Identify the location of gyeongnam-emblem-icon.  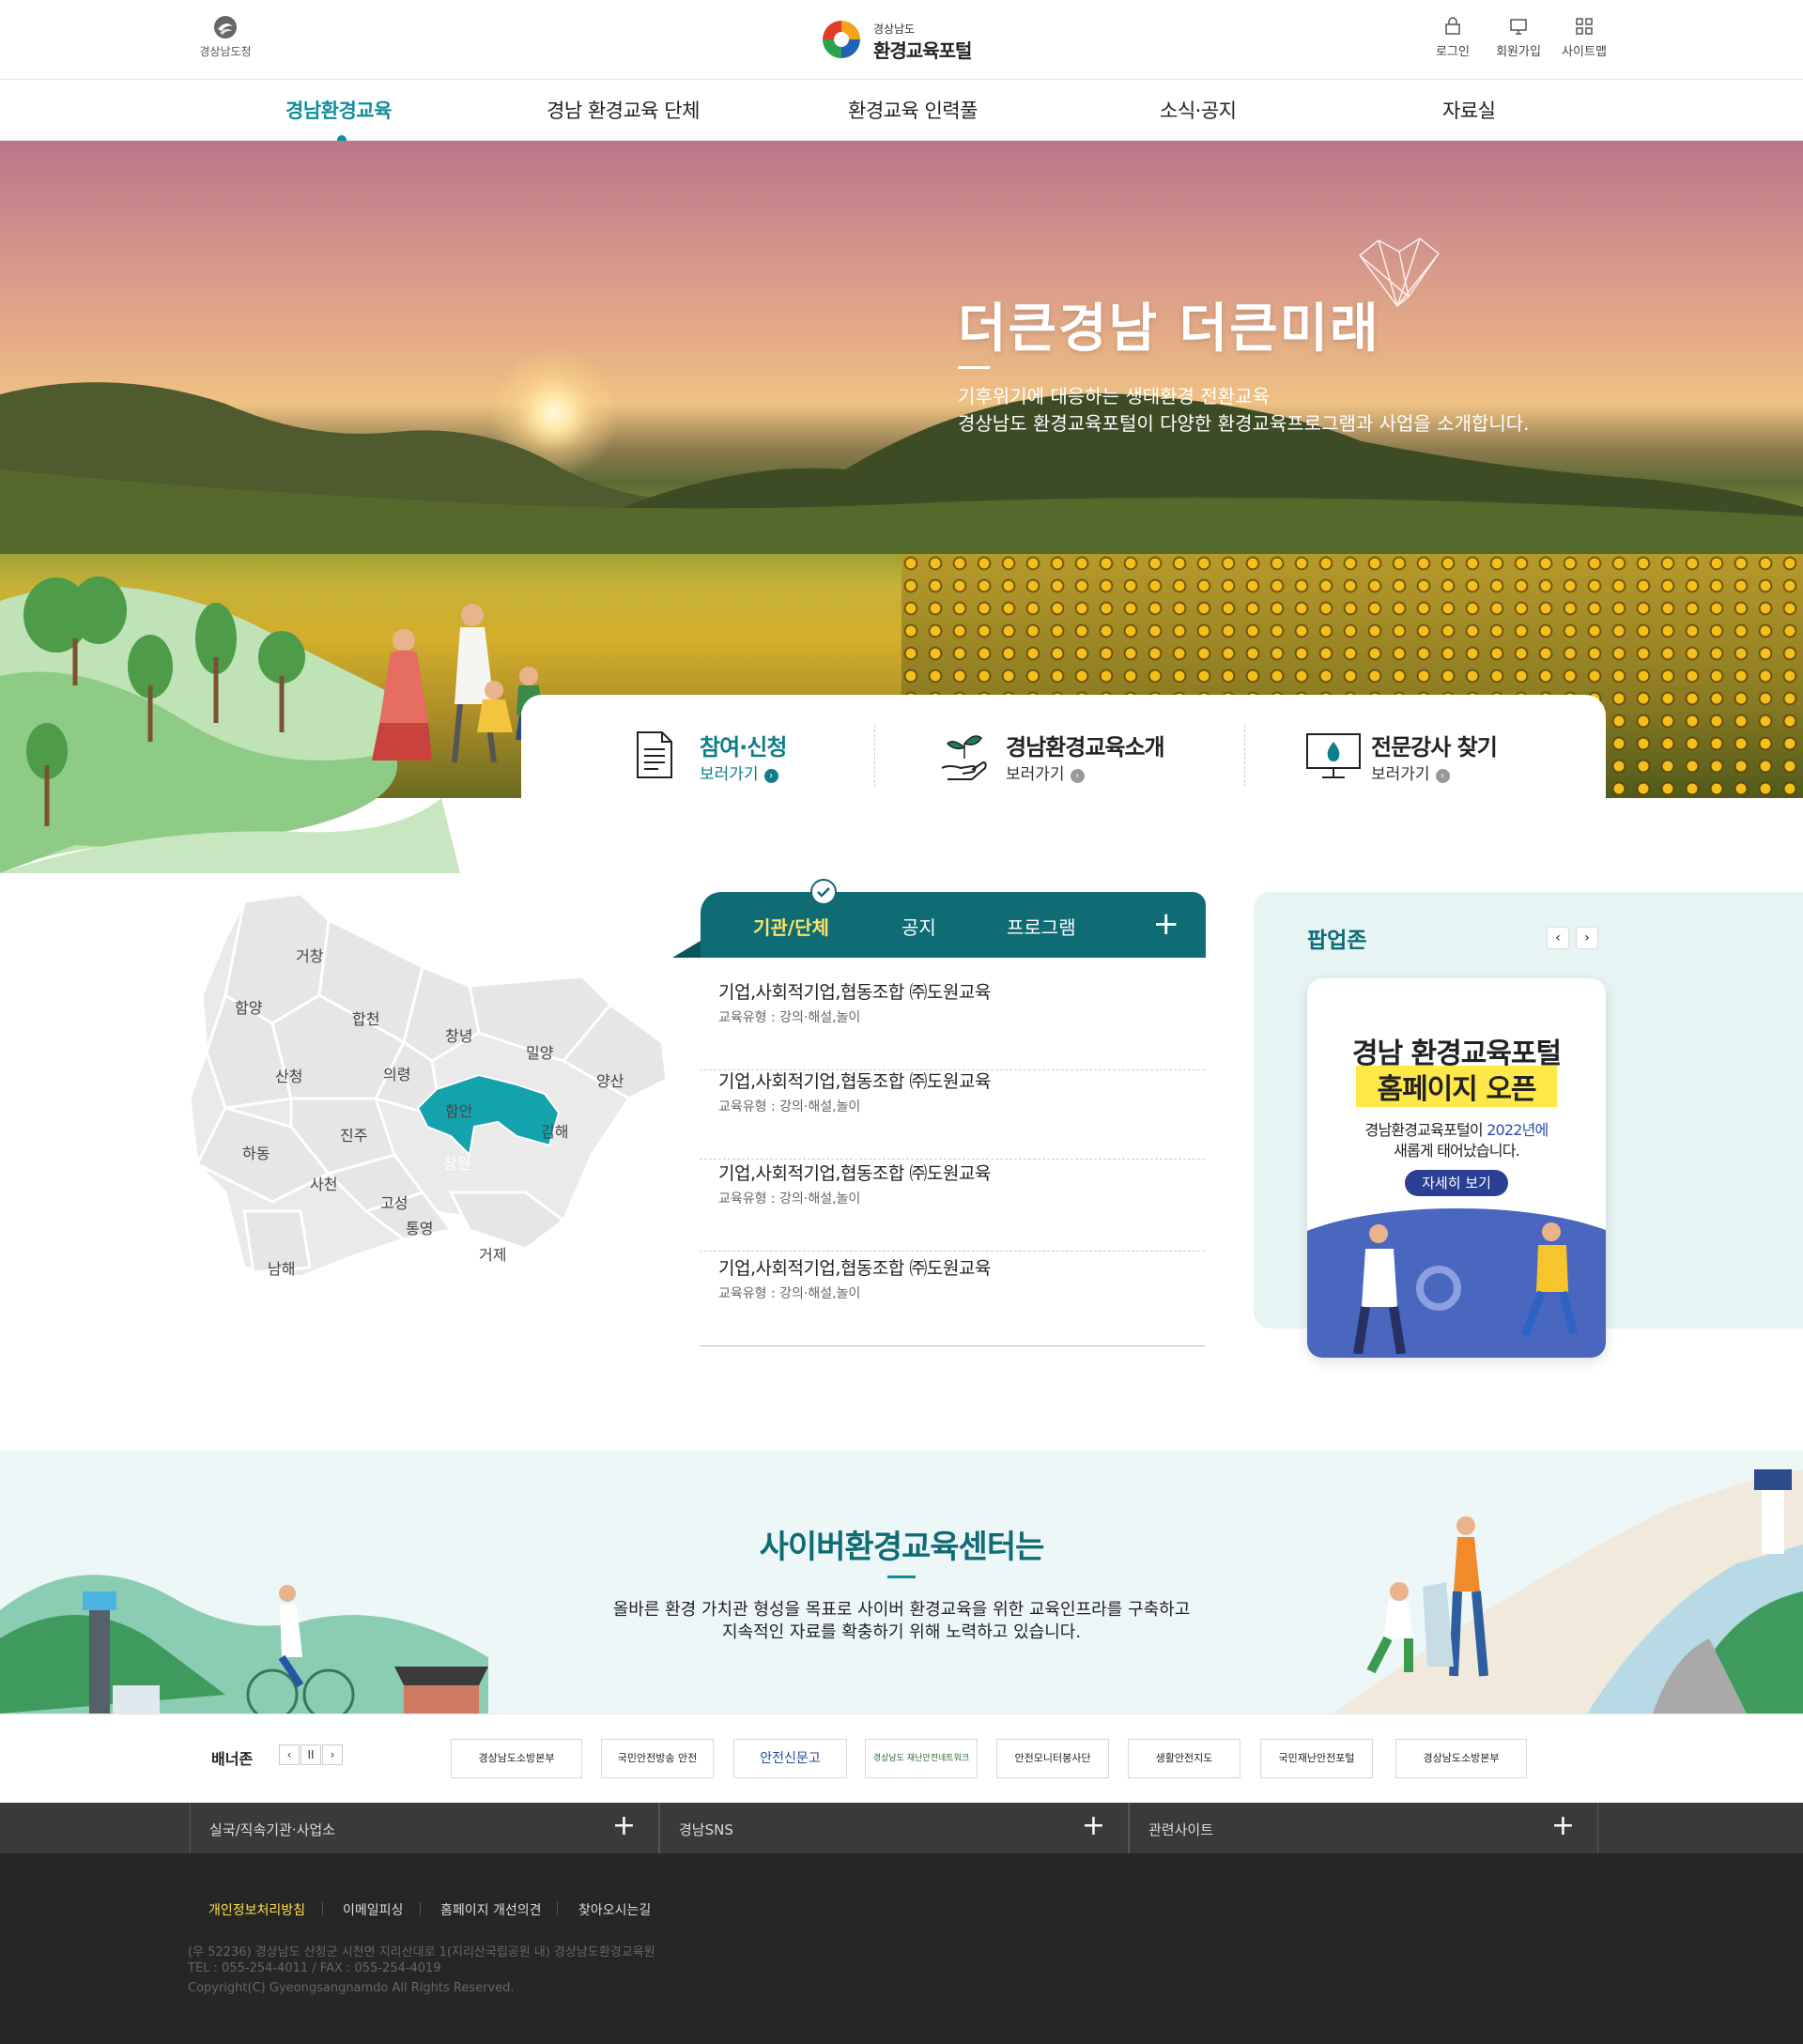
(225, 27).